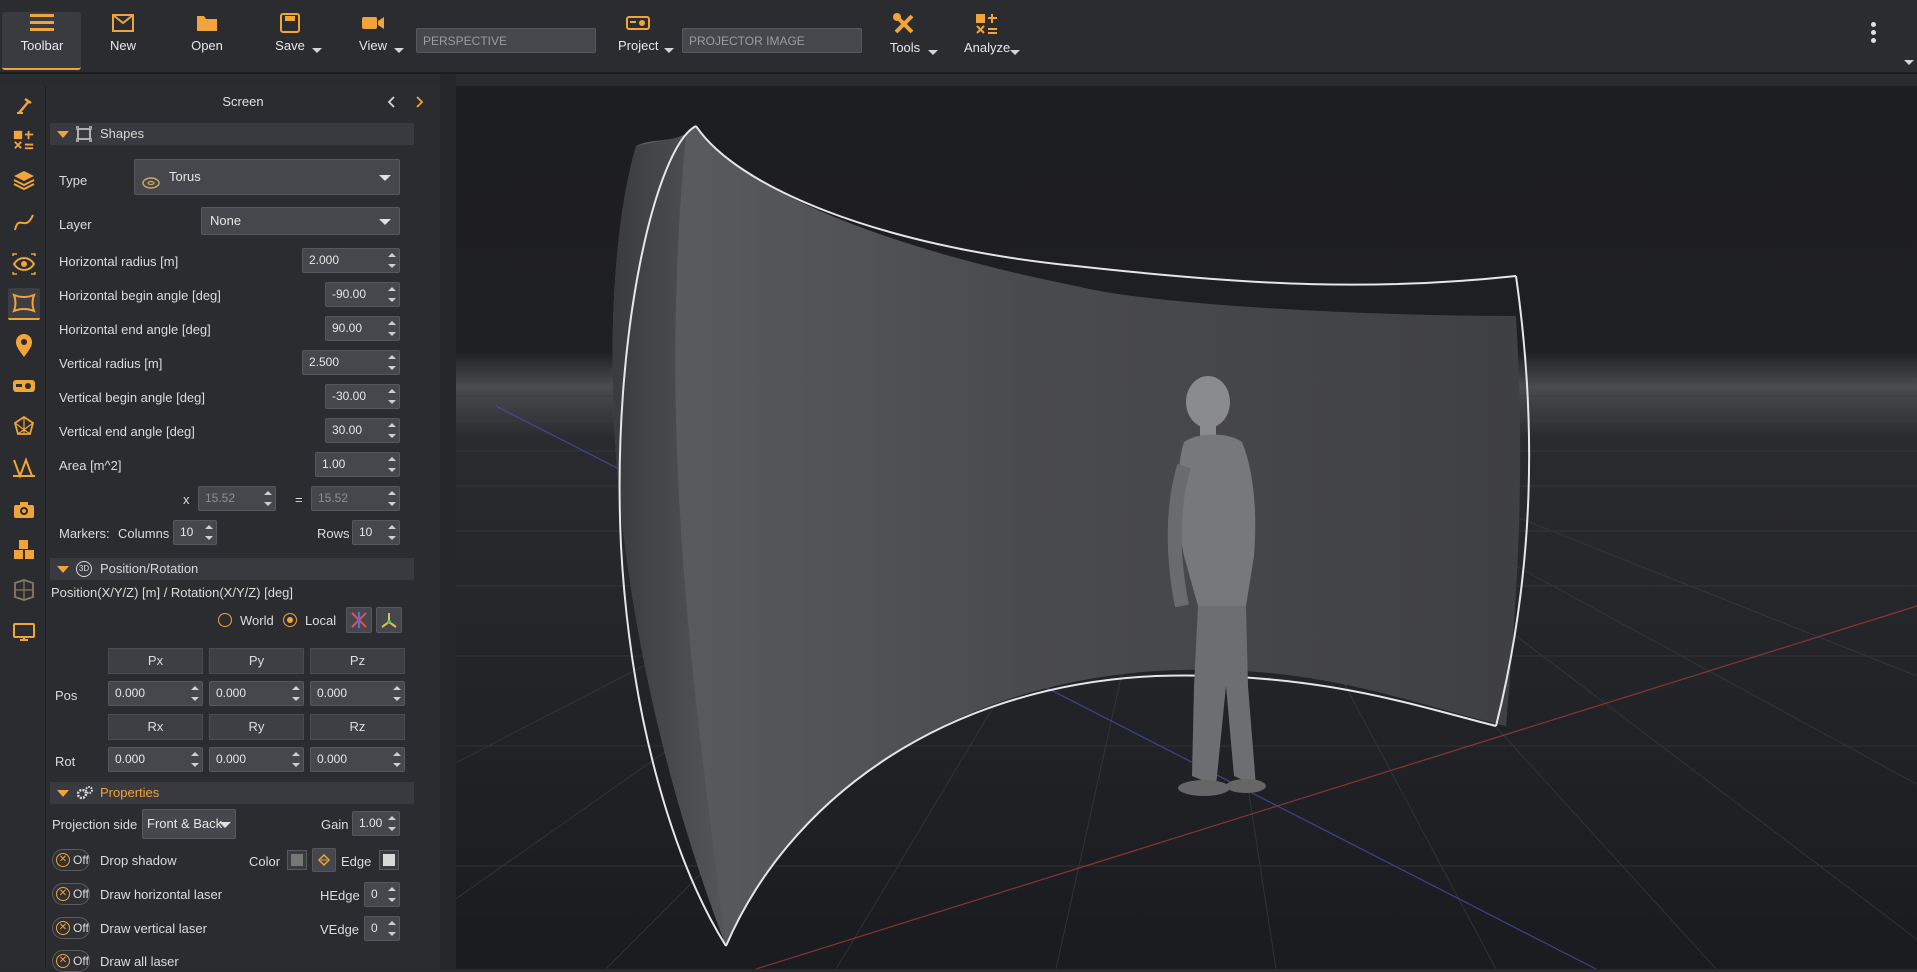 The image size is (1917, 972). What do you see at coordinates (24, 386) in the screenshot?
I see `projector-icon` at bounding box center [24, 386].